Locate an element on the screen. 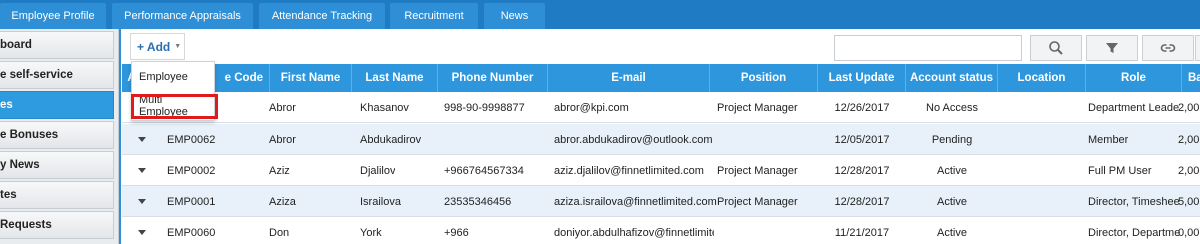 The image size is (1200, 244). column-header-last-name: Last Name is located at coordinates (395, 78).